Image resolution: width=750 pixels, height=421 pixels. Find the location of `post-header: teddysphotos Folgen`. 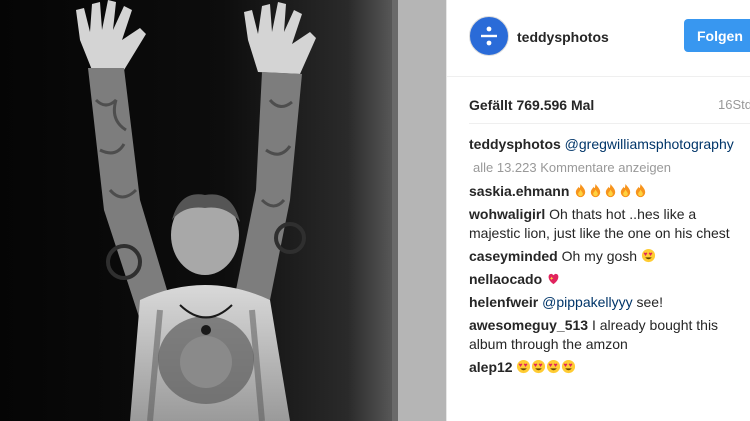

post-header: teddysphotos Folgen is located at coordinates (598, 38).